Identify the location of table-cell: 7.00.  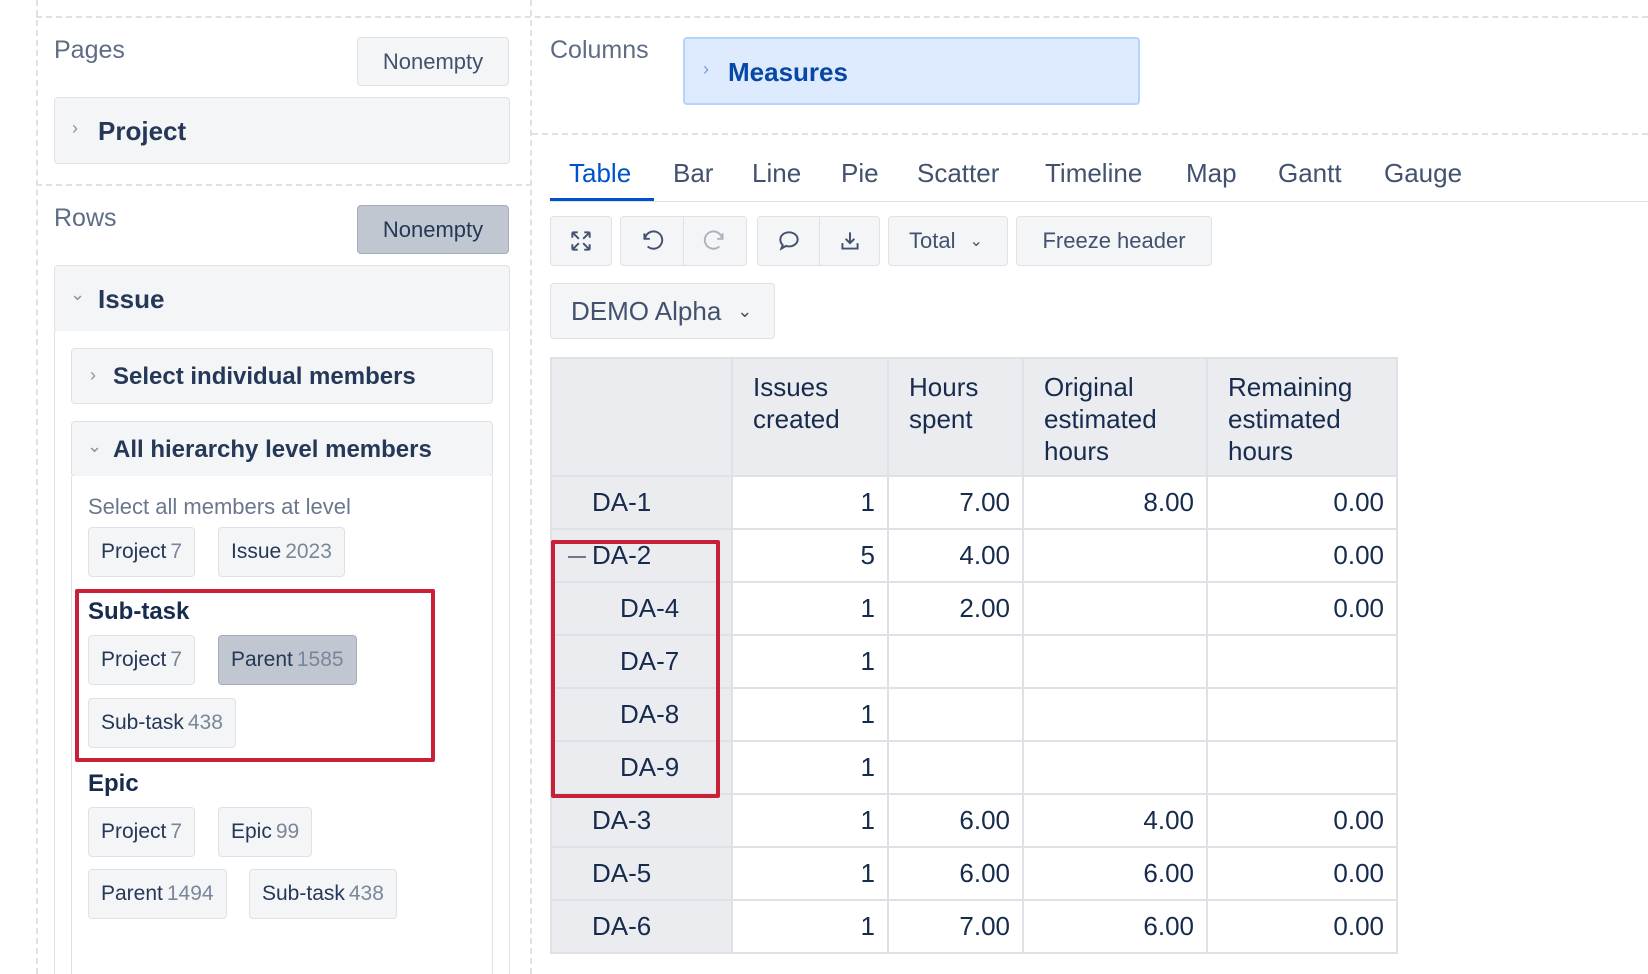
(955, 502).